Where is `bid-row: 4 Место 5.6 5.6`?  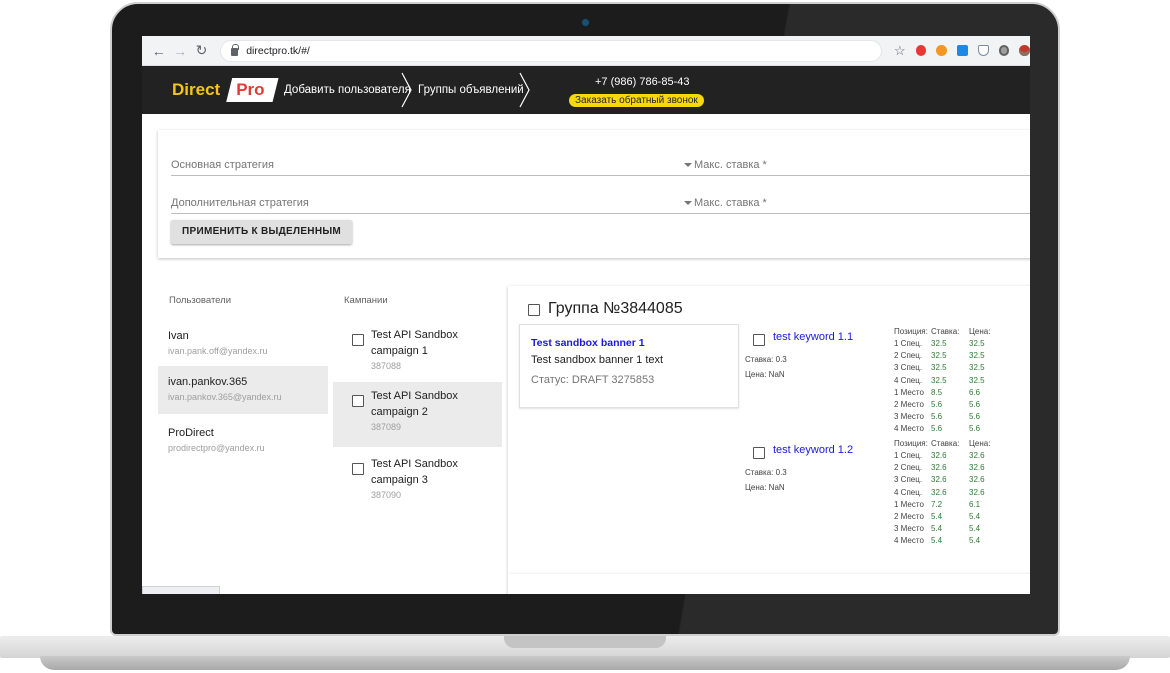 bid-row: 4 Место 5.6 5.6 is located at coordinates (946, 430).